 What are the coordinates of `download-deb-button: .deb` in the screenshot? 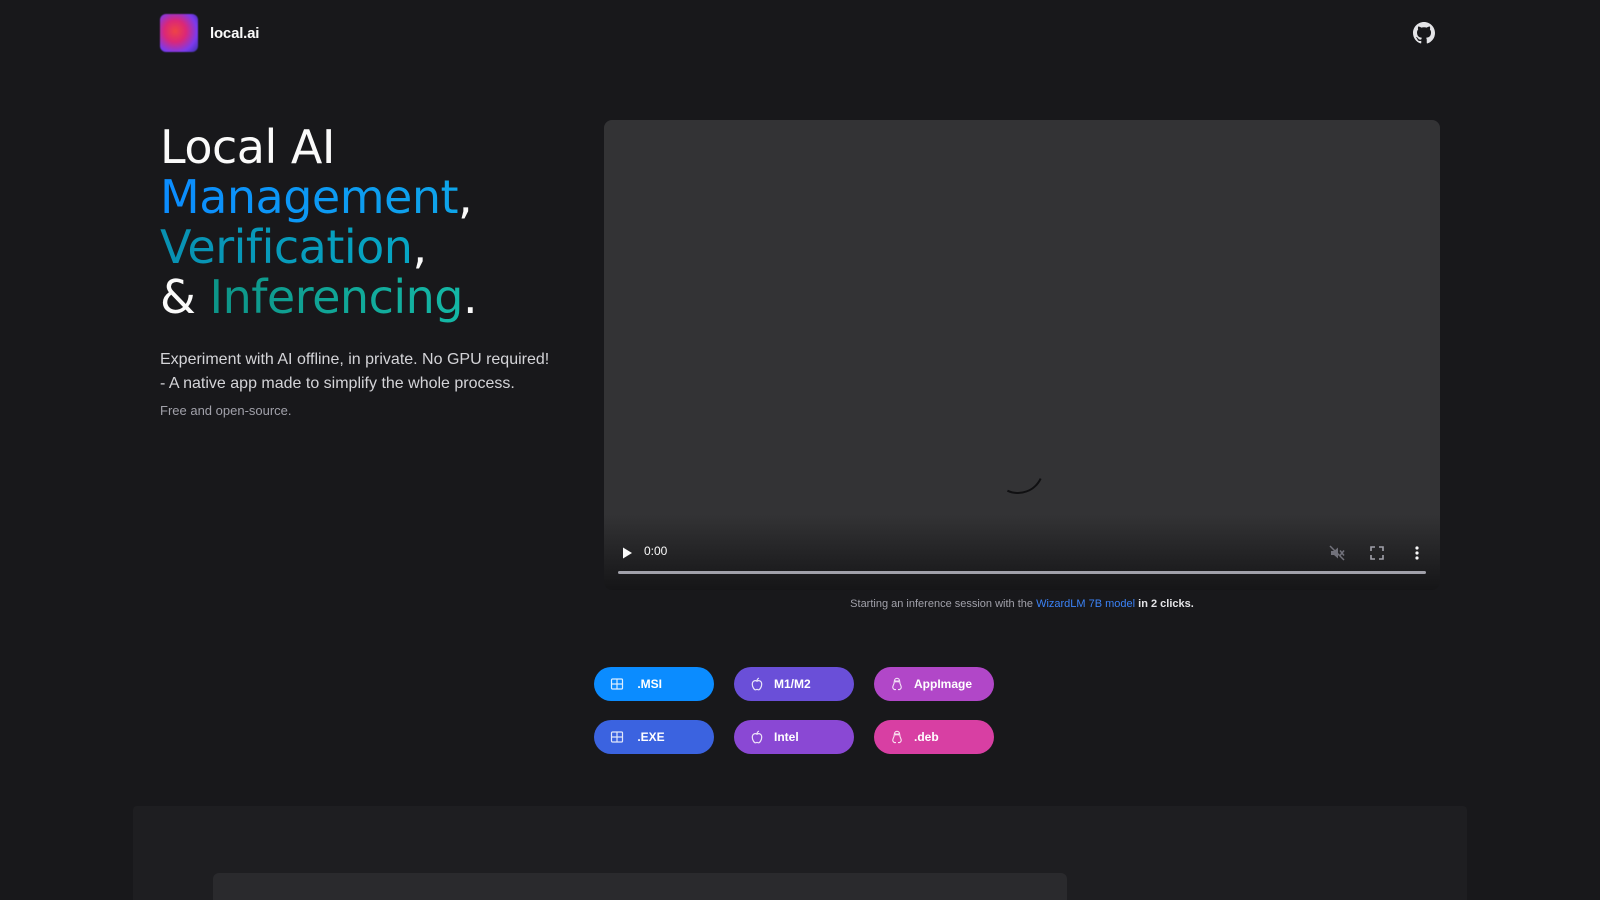 It's located at (934, 737).